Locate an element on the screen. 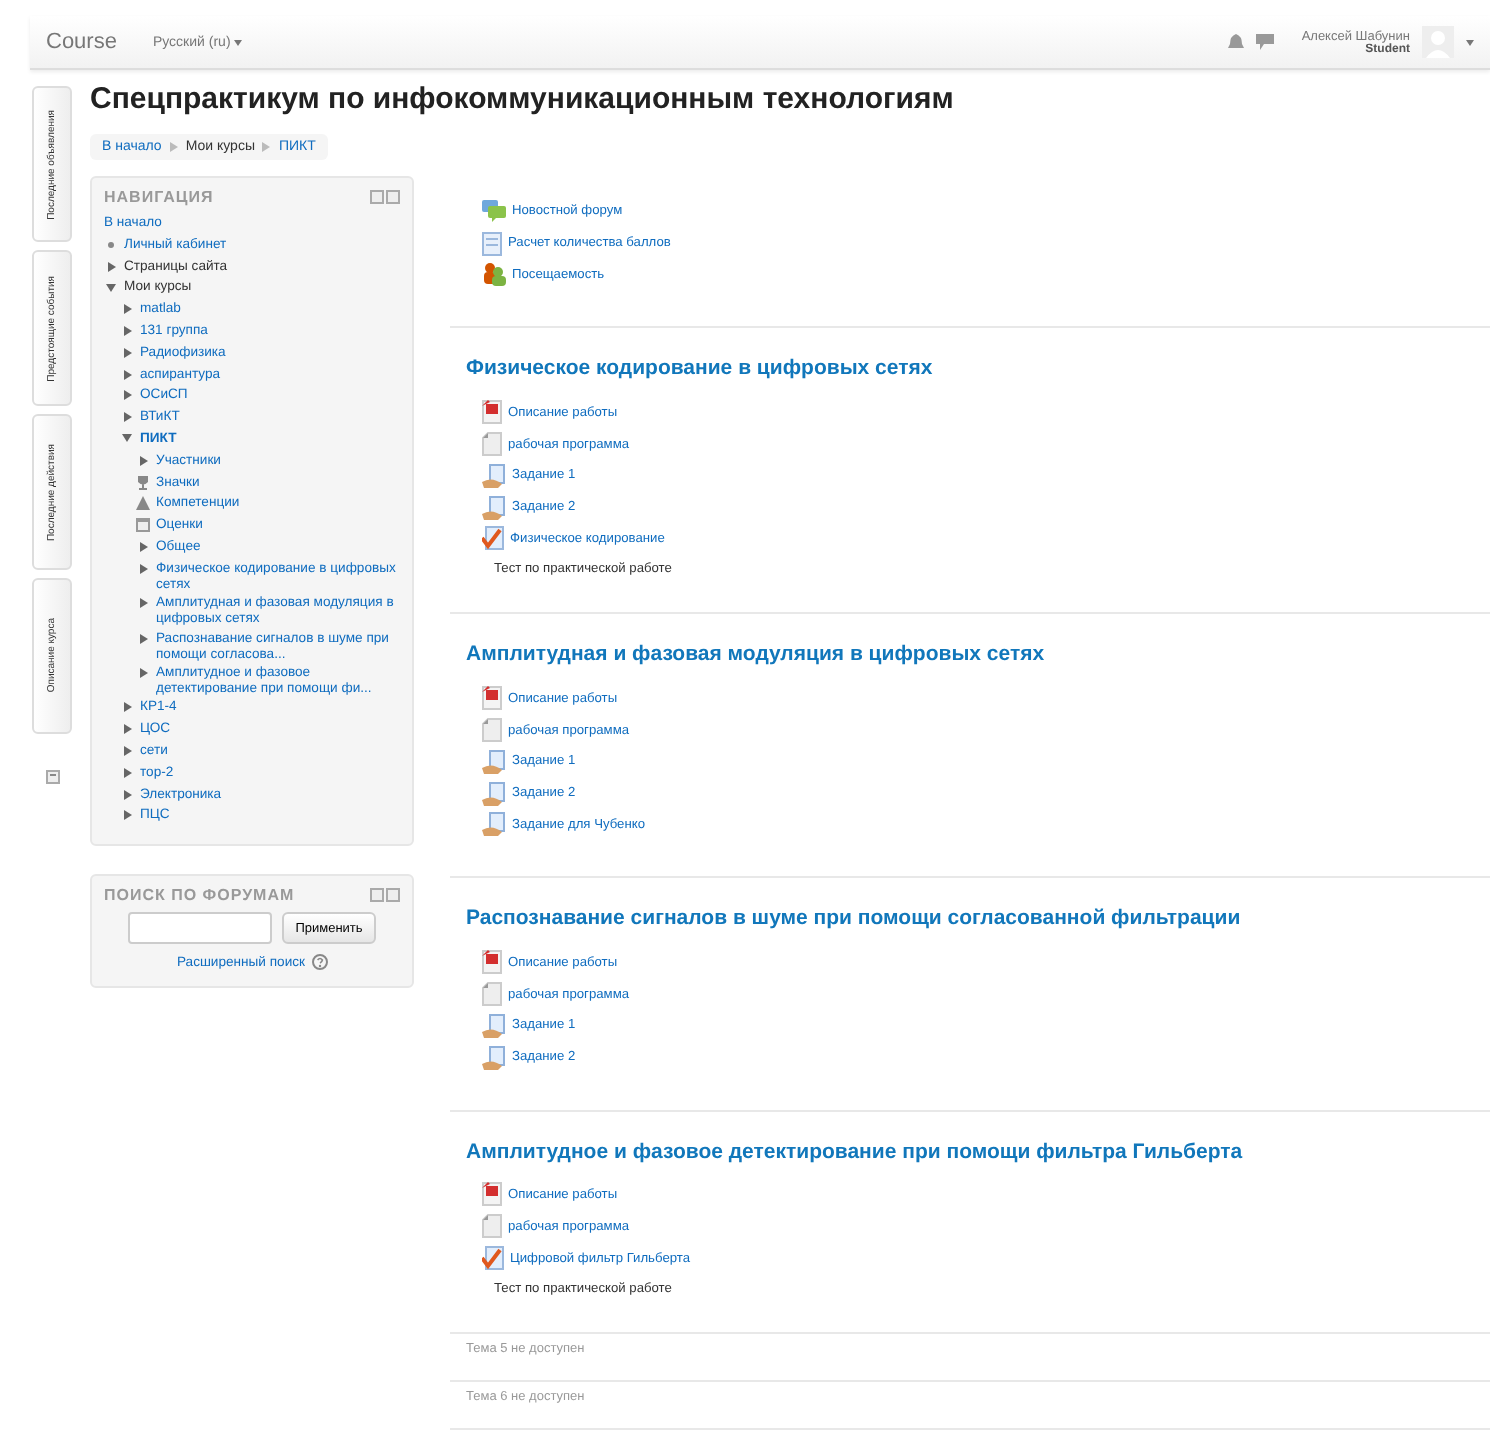  section-heading: Амплитудное и фазовое детектирование при помощи фильтра Гильберта is located at coordinates (970, 1151).